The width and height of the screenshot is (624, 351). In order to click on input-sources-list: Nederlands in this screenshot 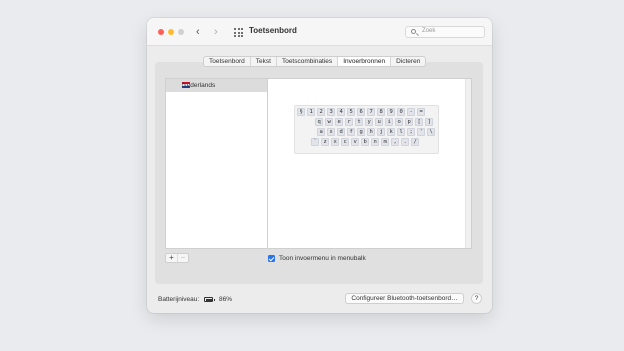, I will do `click(216, 163)`.